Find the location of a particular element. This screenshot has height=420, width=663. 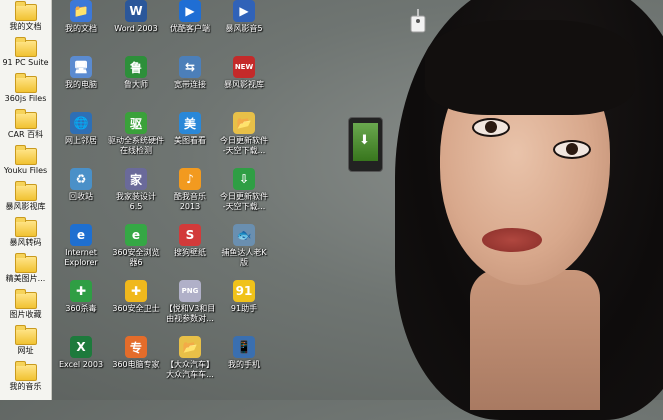

desktop-icon: ⇆ 宽带连接 is located at coordinates (190, 73).